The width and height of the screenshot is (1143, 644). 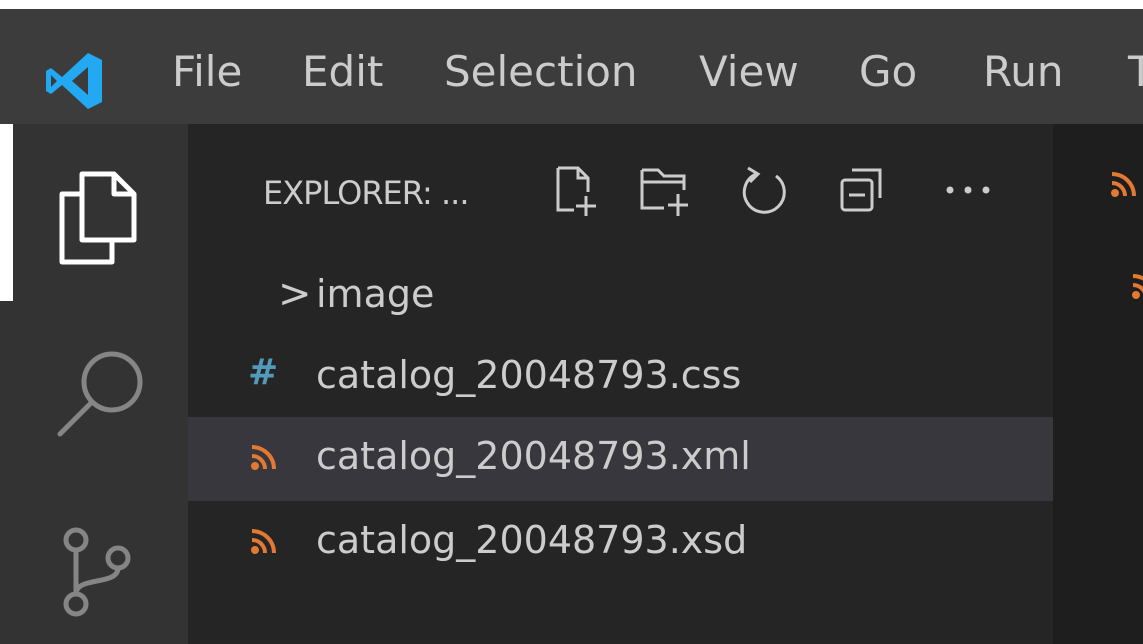 I want to click on active-indicator, so click(x=6, y=212).